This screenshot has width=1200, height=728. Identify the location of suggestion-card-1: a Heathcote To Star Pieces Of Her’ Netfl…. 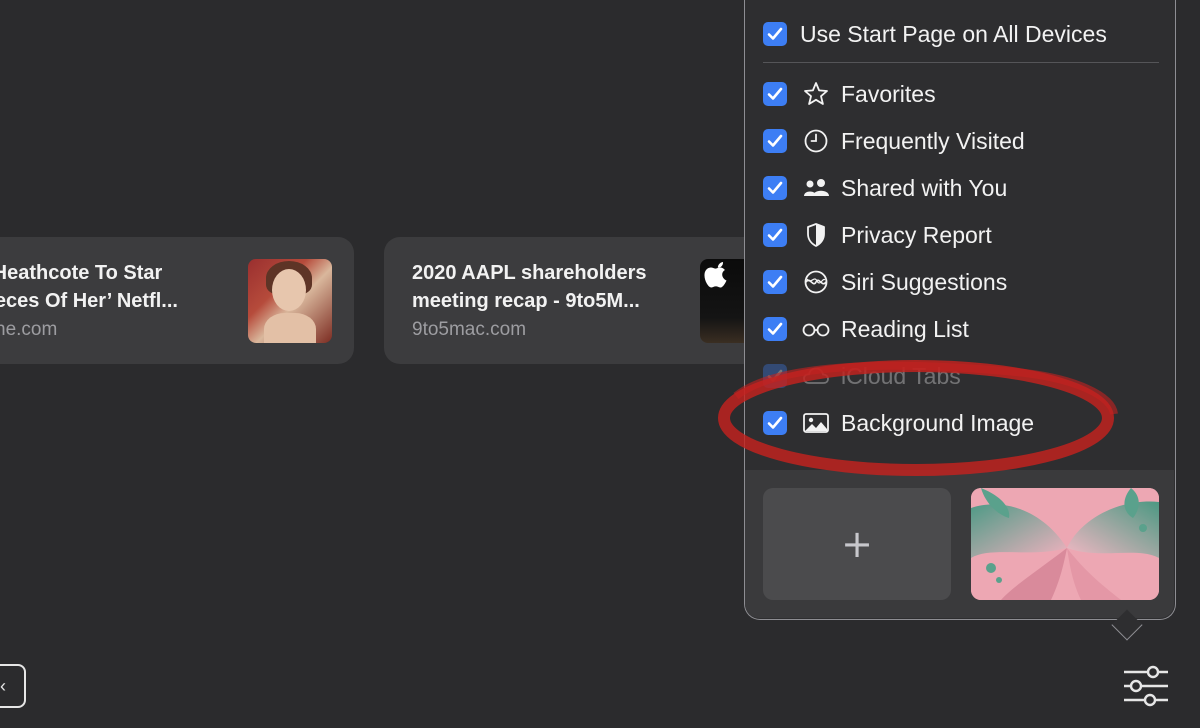
(177, 300).